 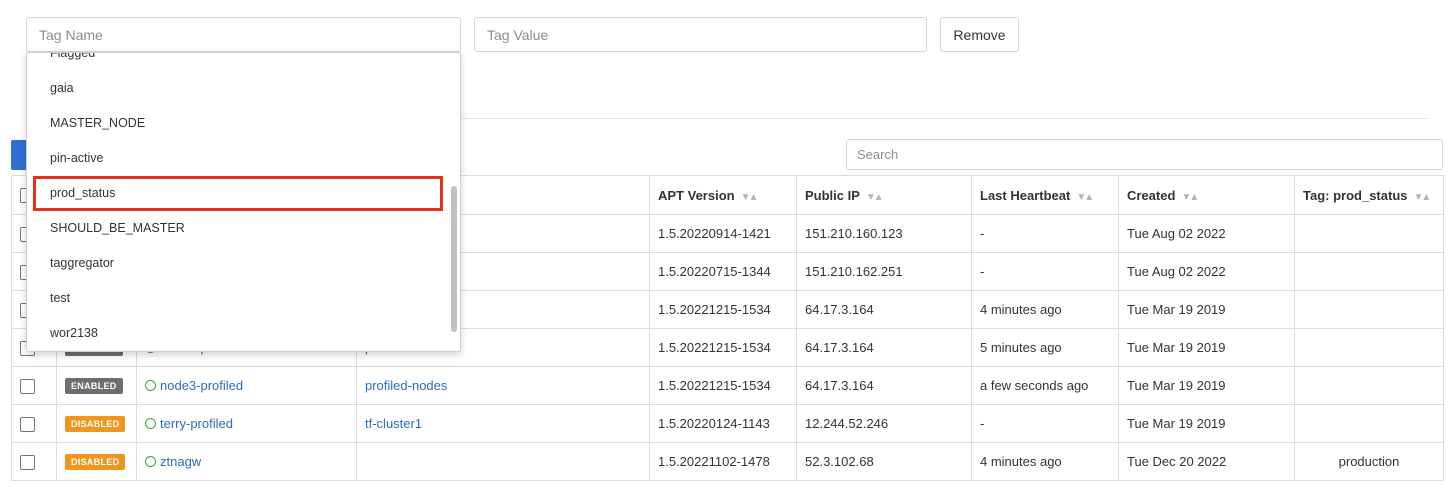 What do you see at coordinates (181, 461) in the screenshot?
I see `node-name: ztnagw` at bounding box center [181, 461].